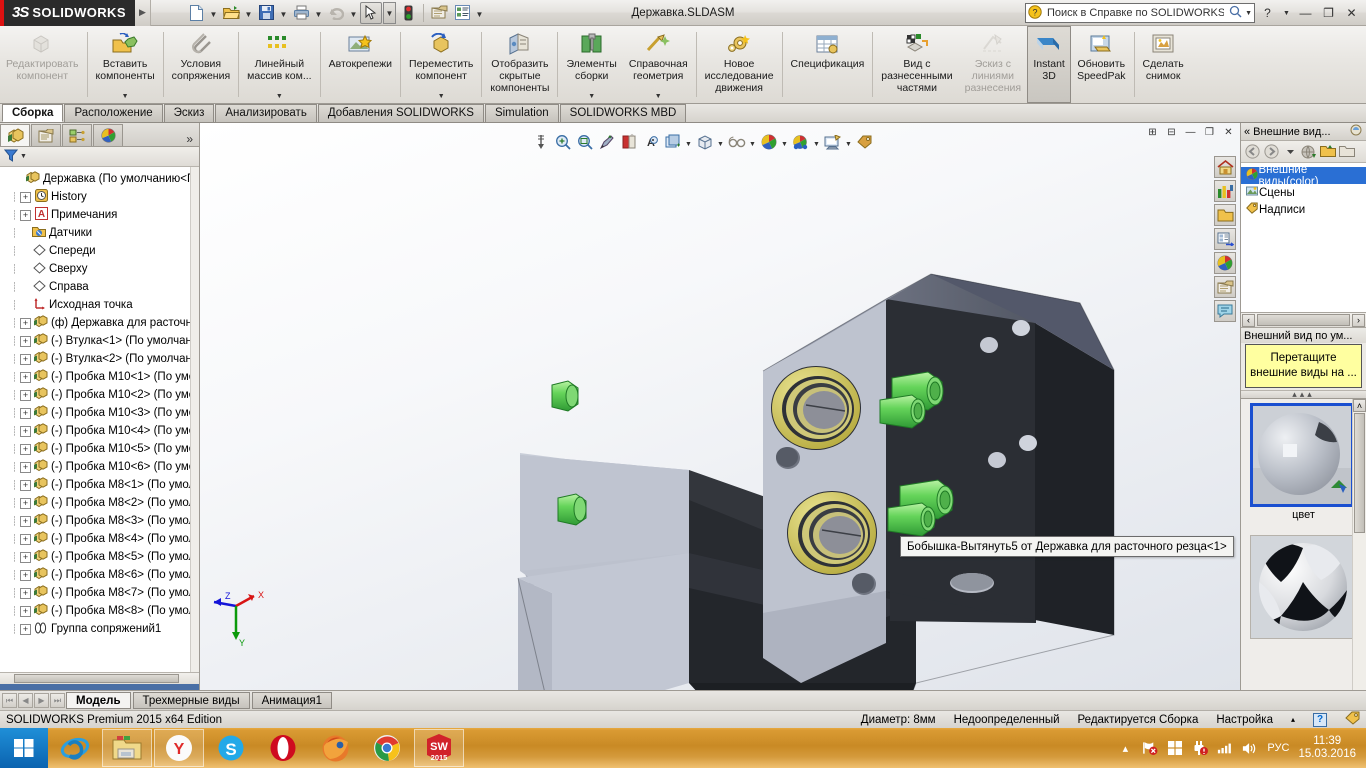  What do you see at coordinates (231, 13) in the screenshot?
I see `open-document-button` at bounding box center [231, 13].